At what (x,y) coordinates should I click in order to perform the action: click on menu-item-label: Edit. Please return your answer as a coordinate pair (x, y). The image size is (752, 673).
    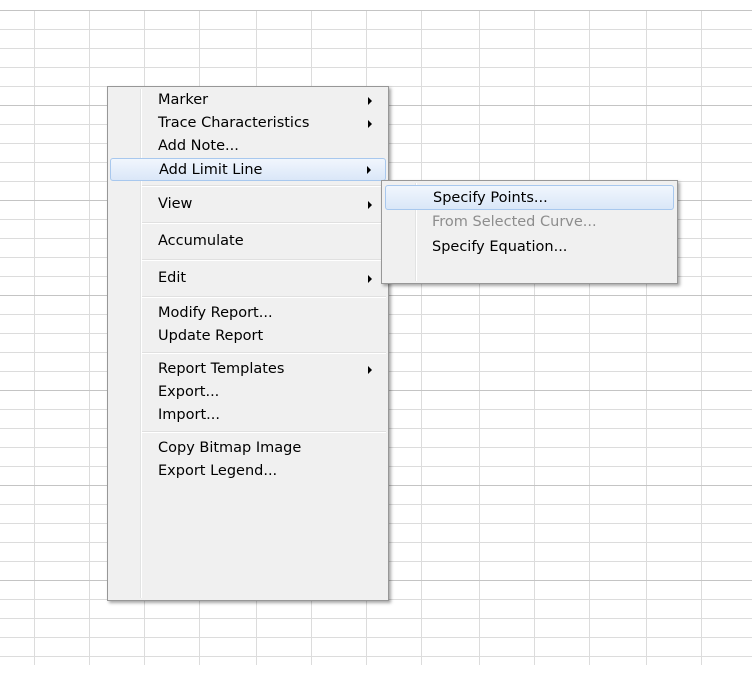
    Looking at the image, I should click on (172, 278).